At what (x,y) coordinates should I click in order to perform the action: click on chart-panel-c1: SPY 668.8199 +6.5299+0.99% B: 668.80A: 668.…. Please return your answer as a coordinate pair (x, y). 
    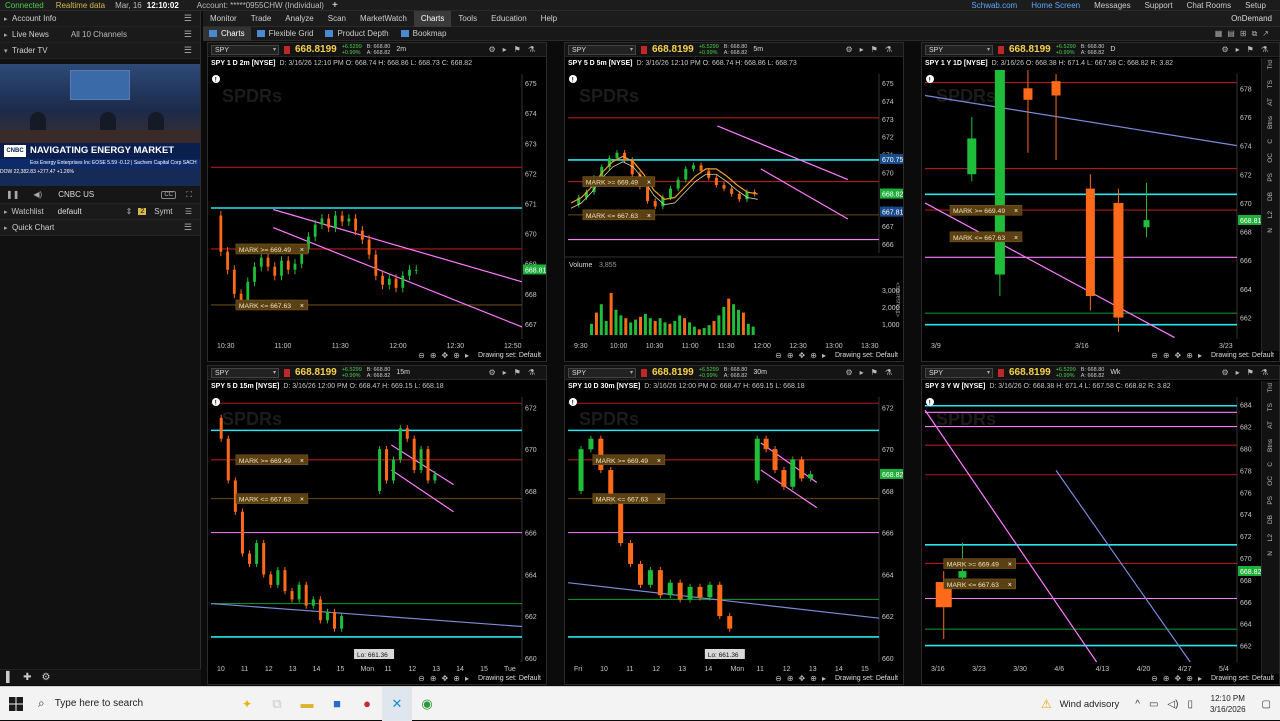
    Looking at the image, I should click on (377, 202).